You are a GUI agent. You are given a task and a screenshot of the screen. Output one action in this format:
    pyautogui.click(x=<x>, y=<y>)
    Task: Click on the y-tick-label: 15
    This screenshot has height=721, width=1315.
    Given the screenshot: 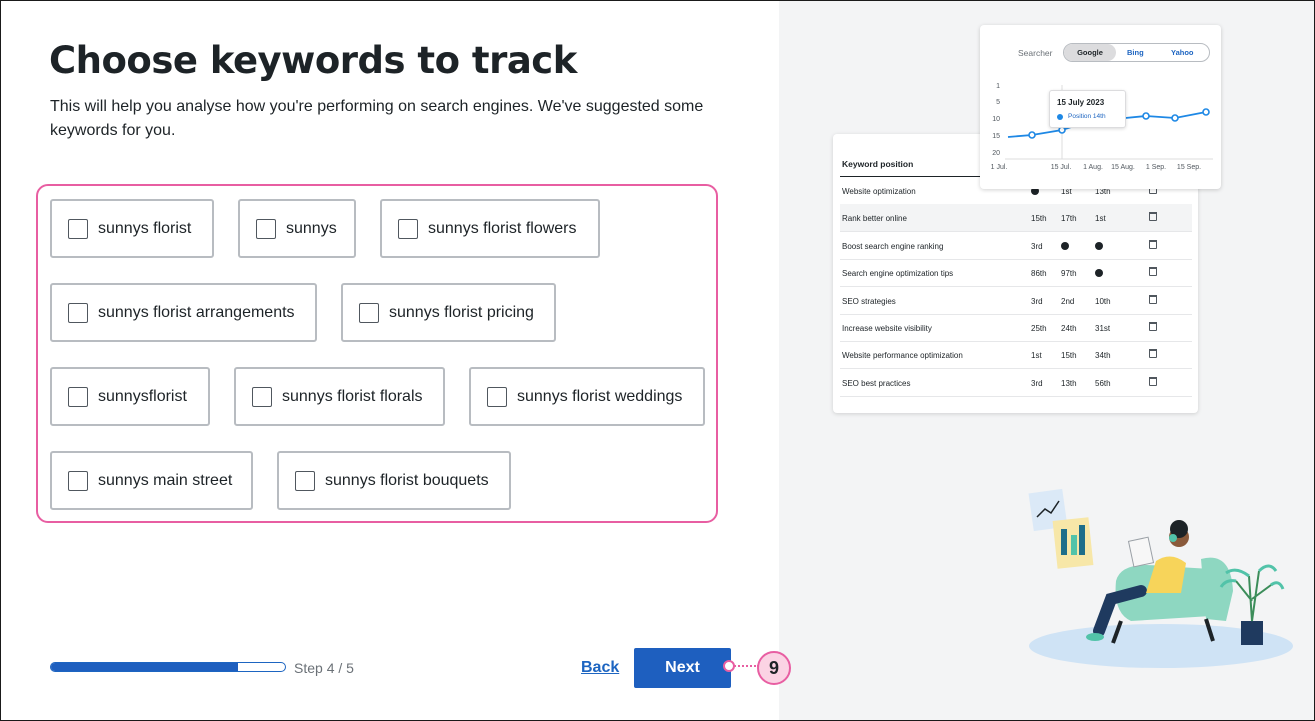 What is the action you would take?
    pyautogui.click(x=996, y=136)
    